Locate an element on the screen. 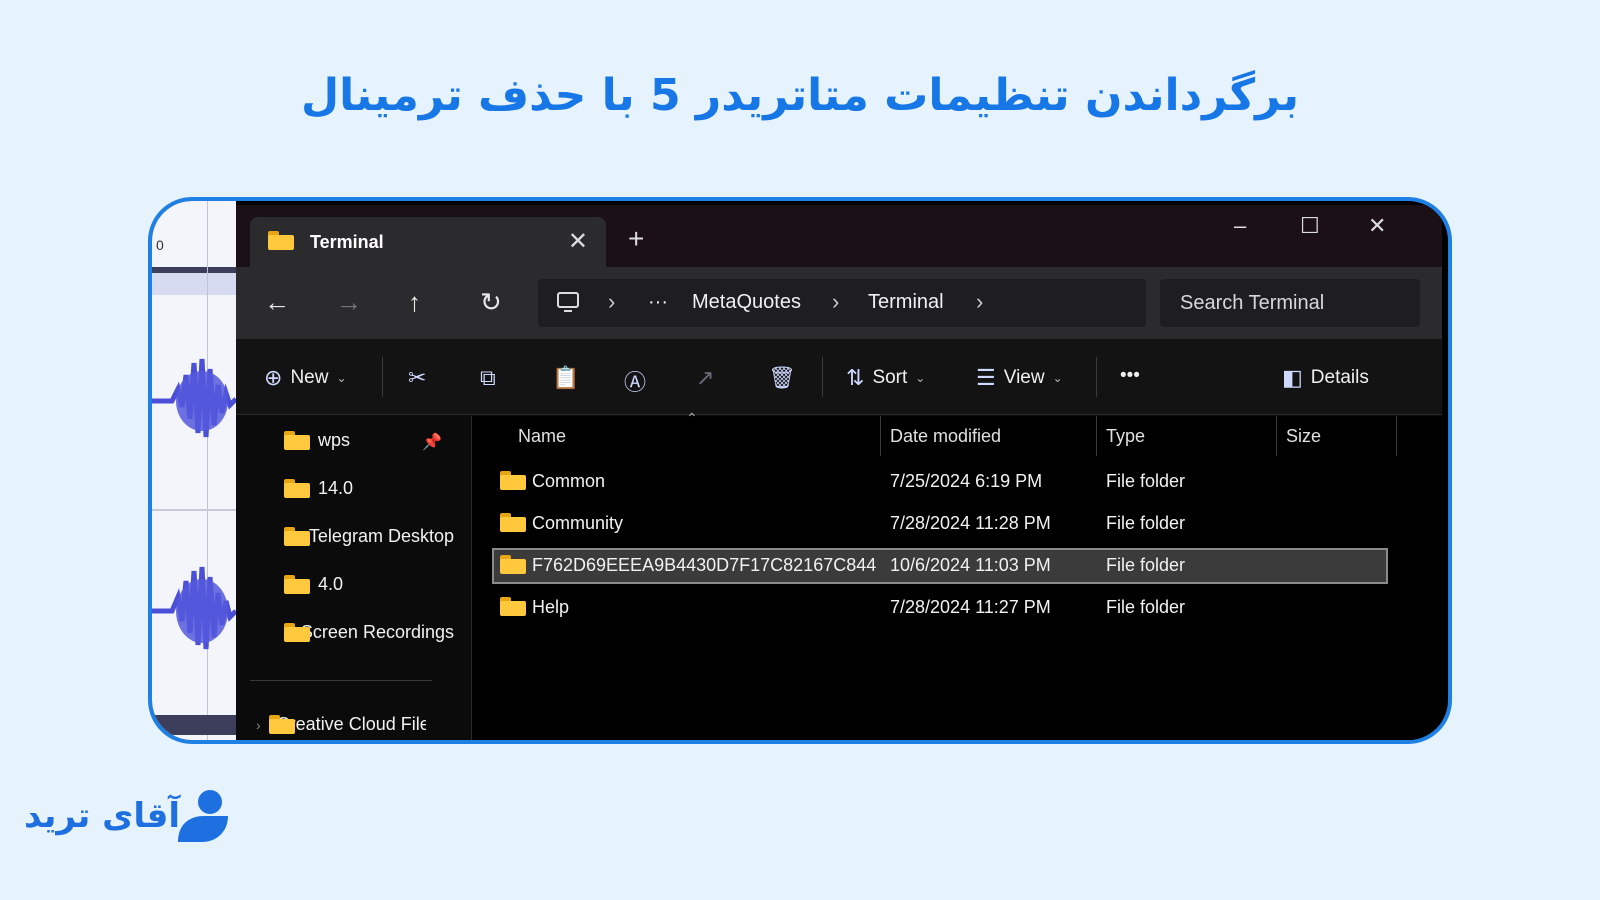  cut-button: ✂ is located at coordinates (417, 378).